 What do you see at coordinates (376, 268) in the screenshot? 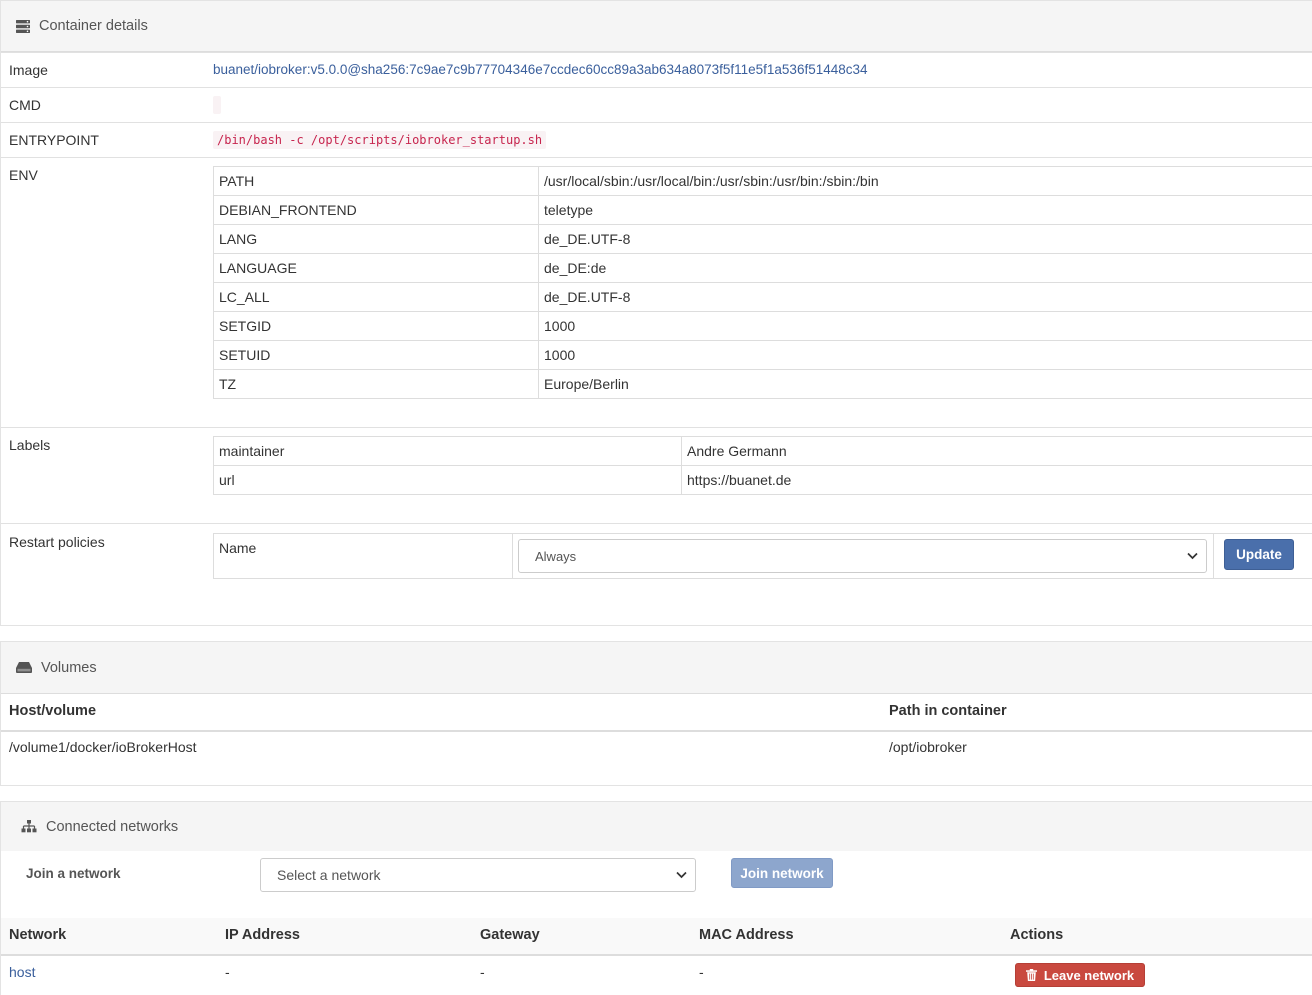
I see `env-row-key: LANGUAGE` at bounding box center [376, 268].